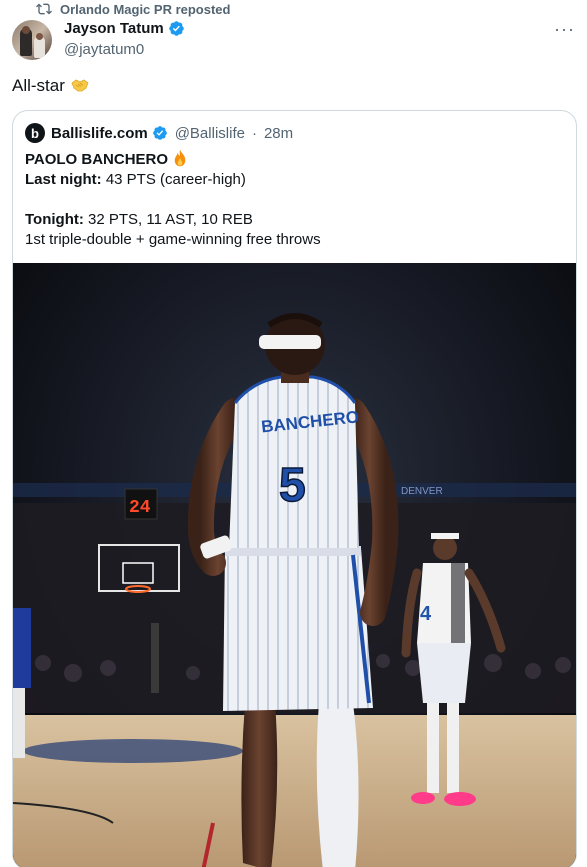 The width and height of the screenshot is (587, 867). What do you see at coordinates (139, 219) in the screenshot?
I see `quote-line-tonight: Tonight: 32 PTS, 11 AST, 10 REB` at bounding box center [139, 219].